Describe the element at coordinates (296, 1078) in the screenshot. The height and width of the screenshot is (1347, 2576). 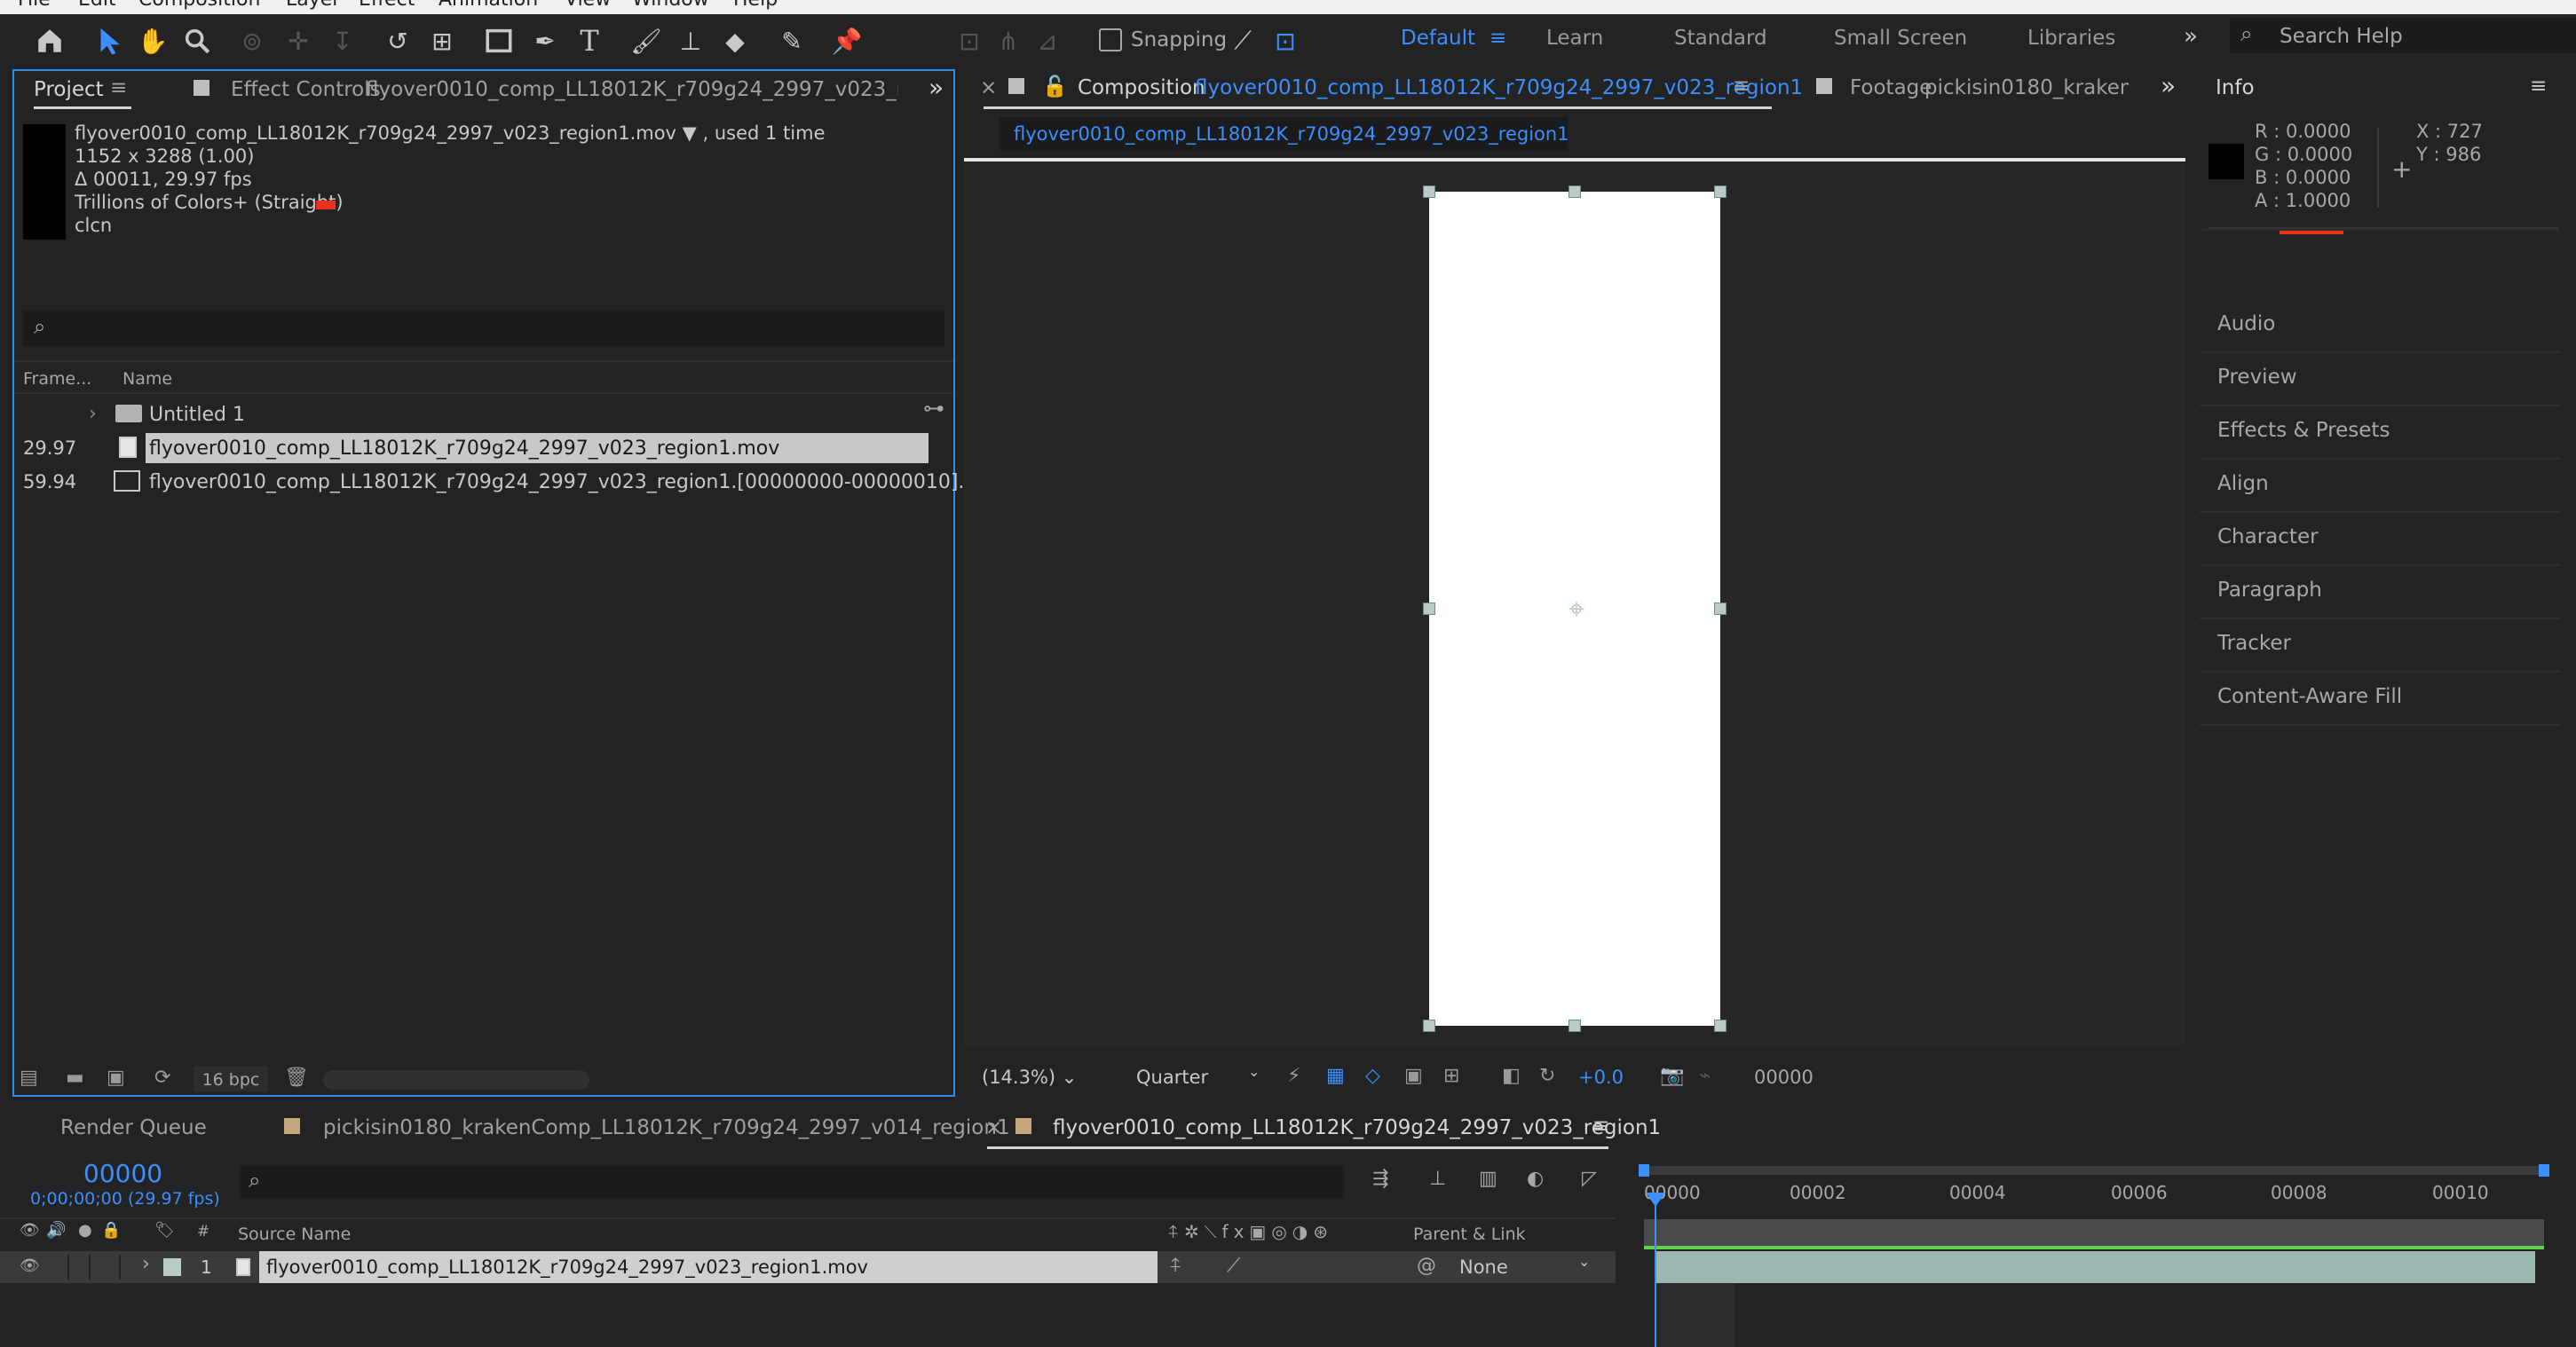
I see `trash-icon: 🗑` at that location.